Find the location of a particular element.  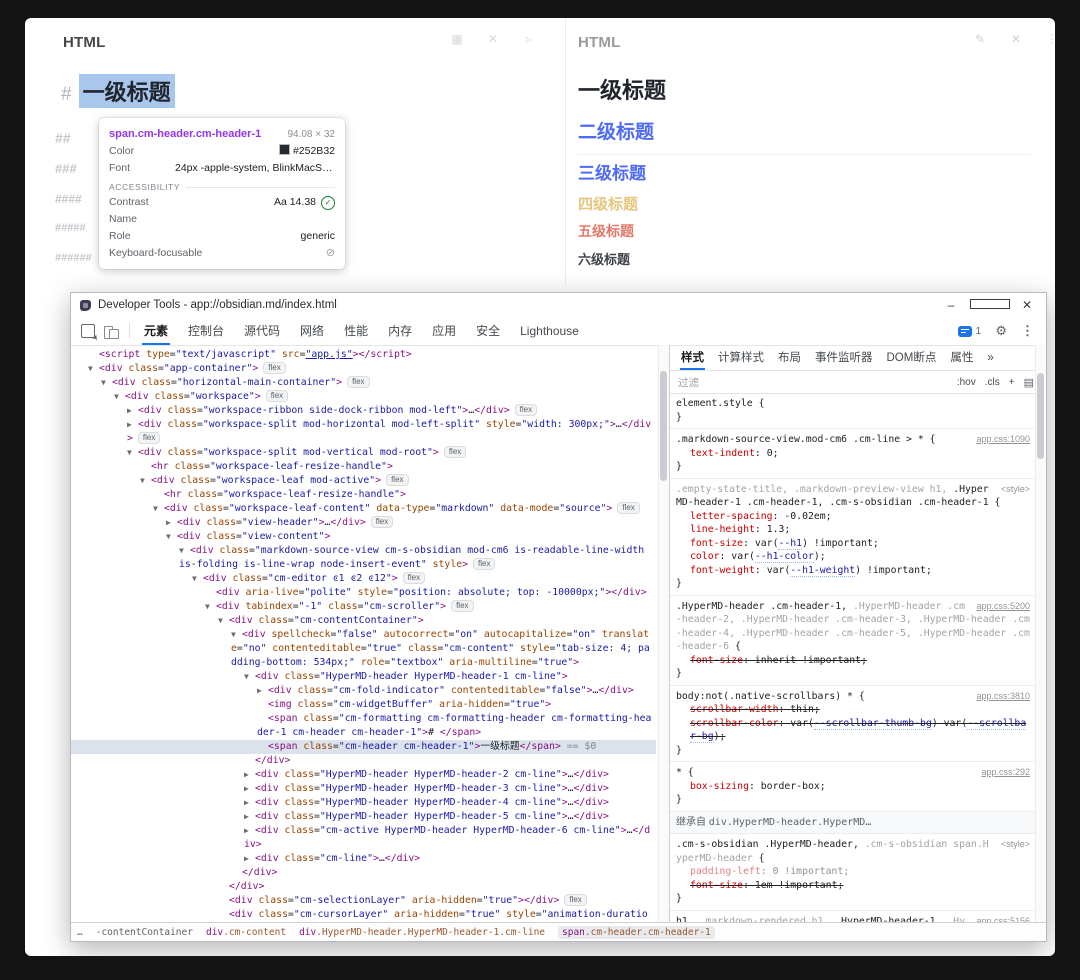

css-property: letter-spacing: -0.02em; is located at coordinates (853, 517).